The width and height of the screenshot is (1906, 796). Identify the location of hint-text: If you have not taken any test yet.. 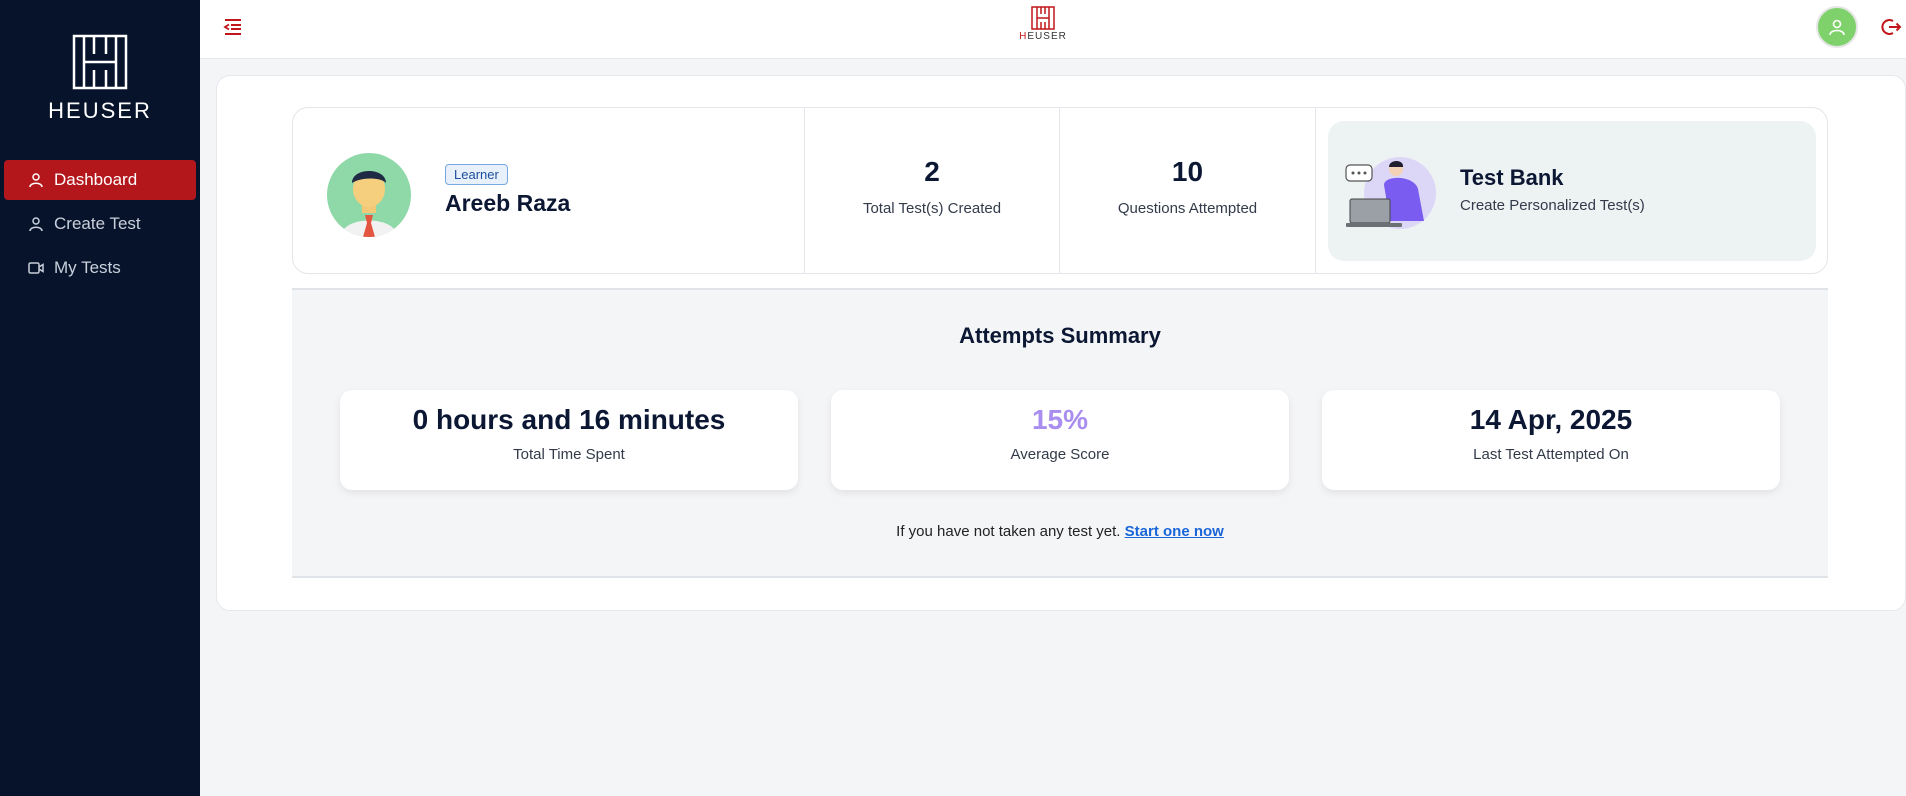
(1008, 531).